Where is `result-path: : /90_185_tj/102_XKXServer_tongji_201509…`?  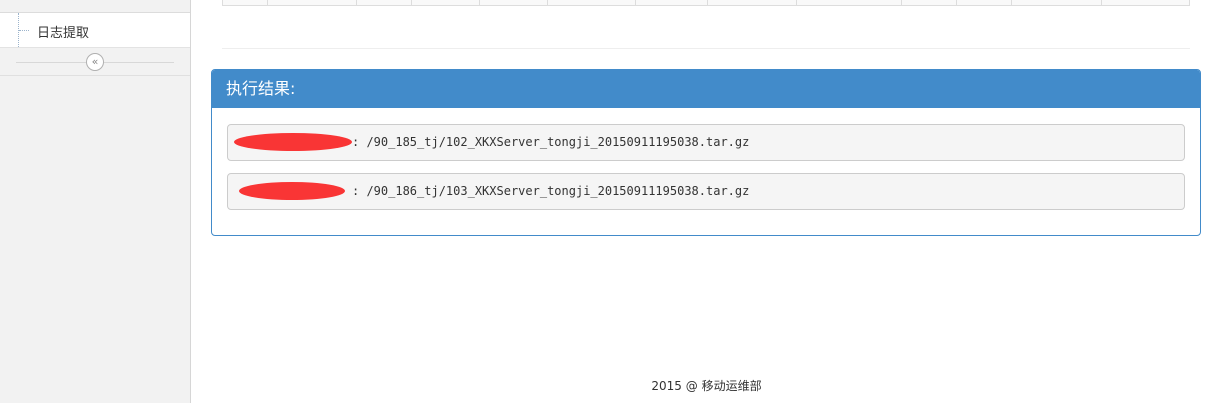
result-path: : /90_185_tj/102_XKXServer_tongji_201509… is located at coordinates (551, 142).